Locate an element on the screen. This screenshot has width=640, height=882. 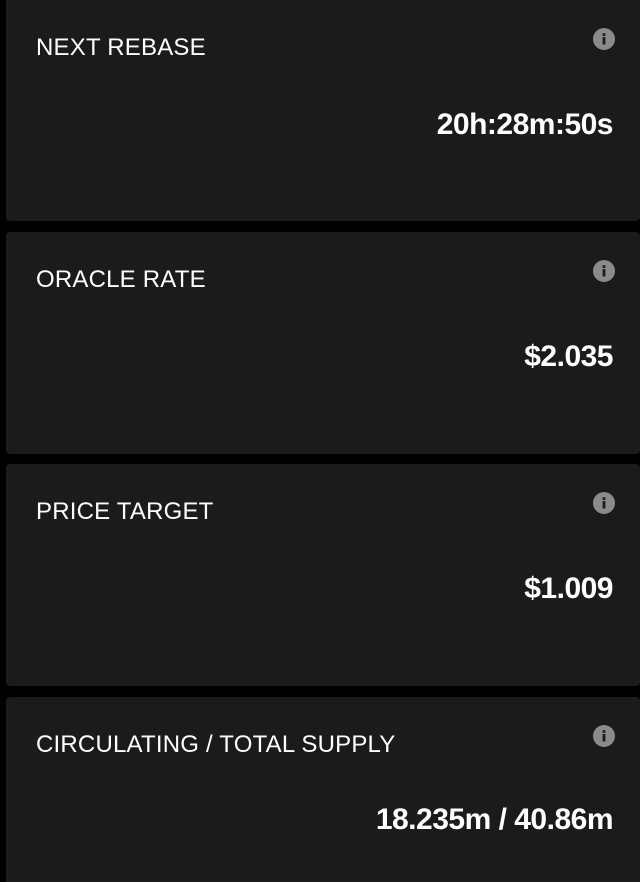
supply-value: 18.235m / 40.86m is located at coordinates (494, 819).